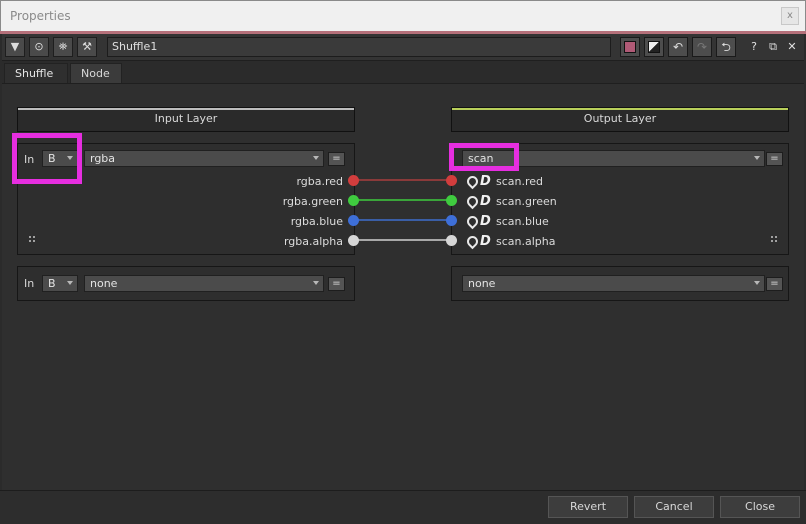  Describe the element at coordinates (773, 47) in the screenshot. I see `float-icon: ⧉` at that location.